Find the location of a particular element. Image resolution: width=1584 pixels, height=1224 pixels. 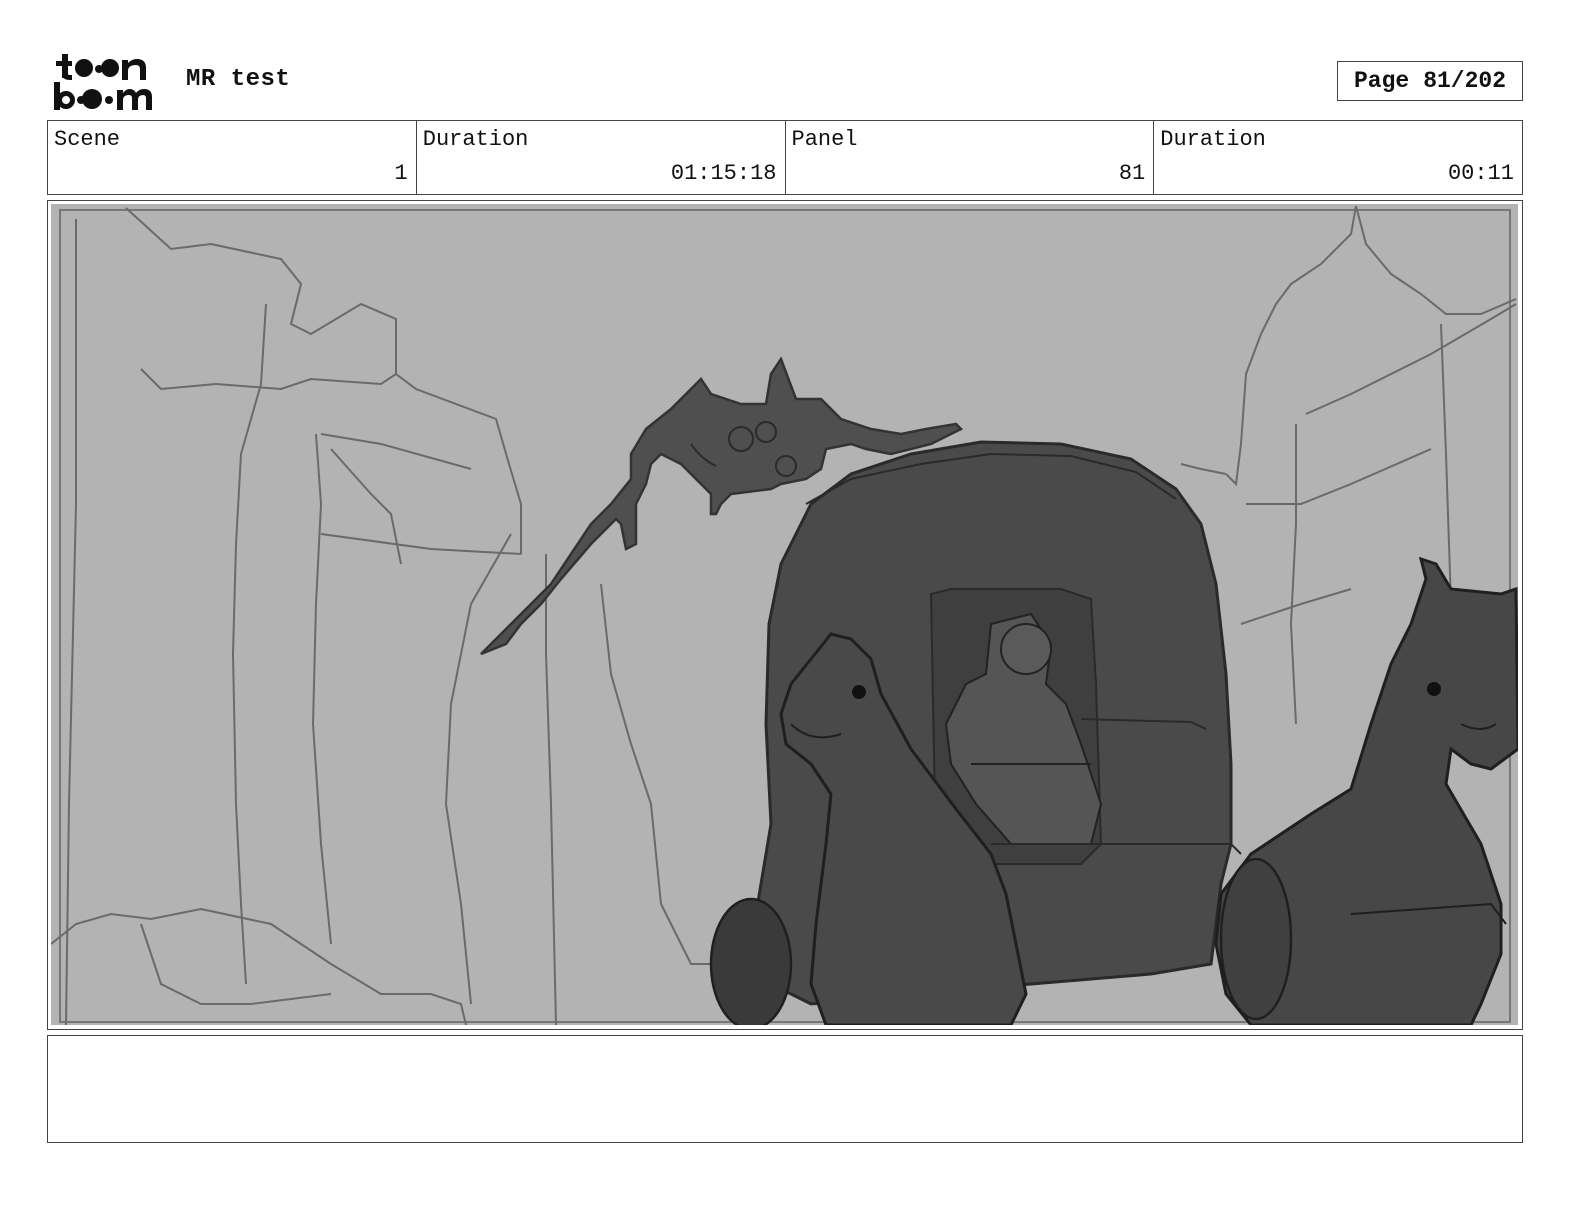

panel-duration-label: Duration is located at coordinates (1213, 139).